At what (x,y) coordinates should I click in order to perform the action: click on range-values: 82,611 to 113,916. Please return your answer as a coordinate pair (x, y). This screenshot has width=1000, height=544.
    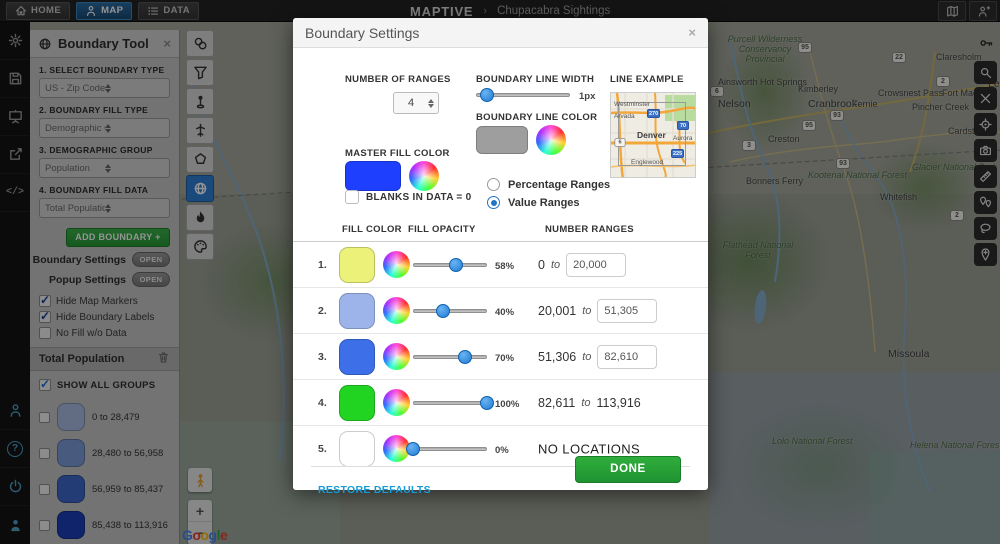
    Looking at the image, I should click on (589, 403).